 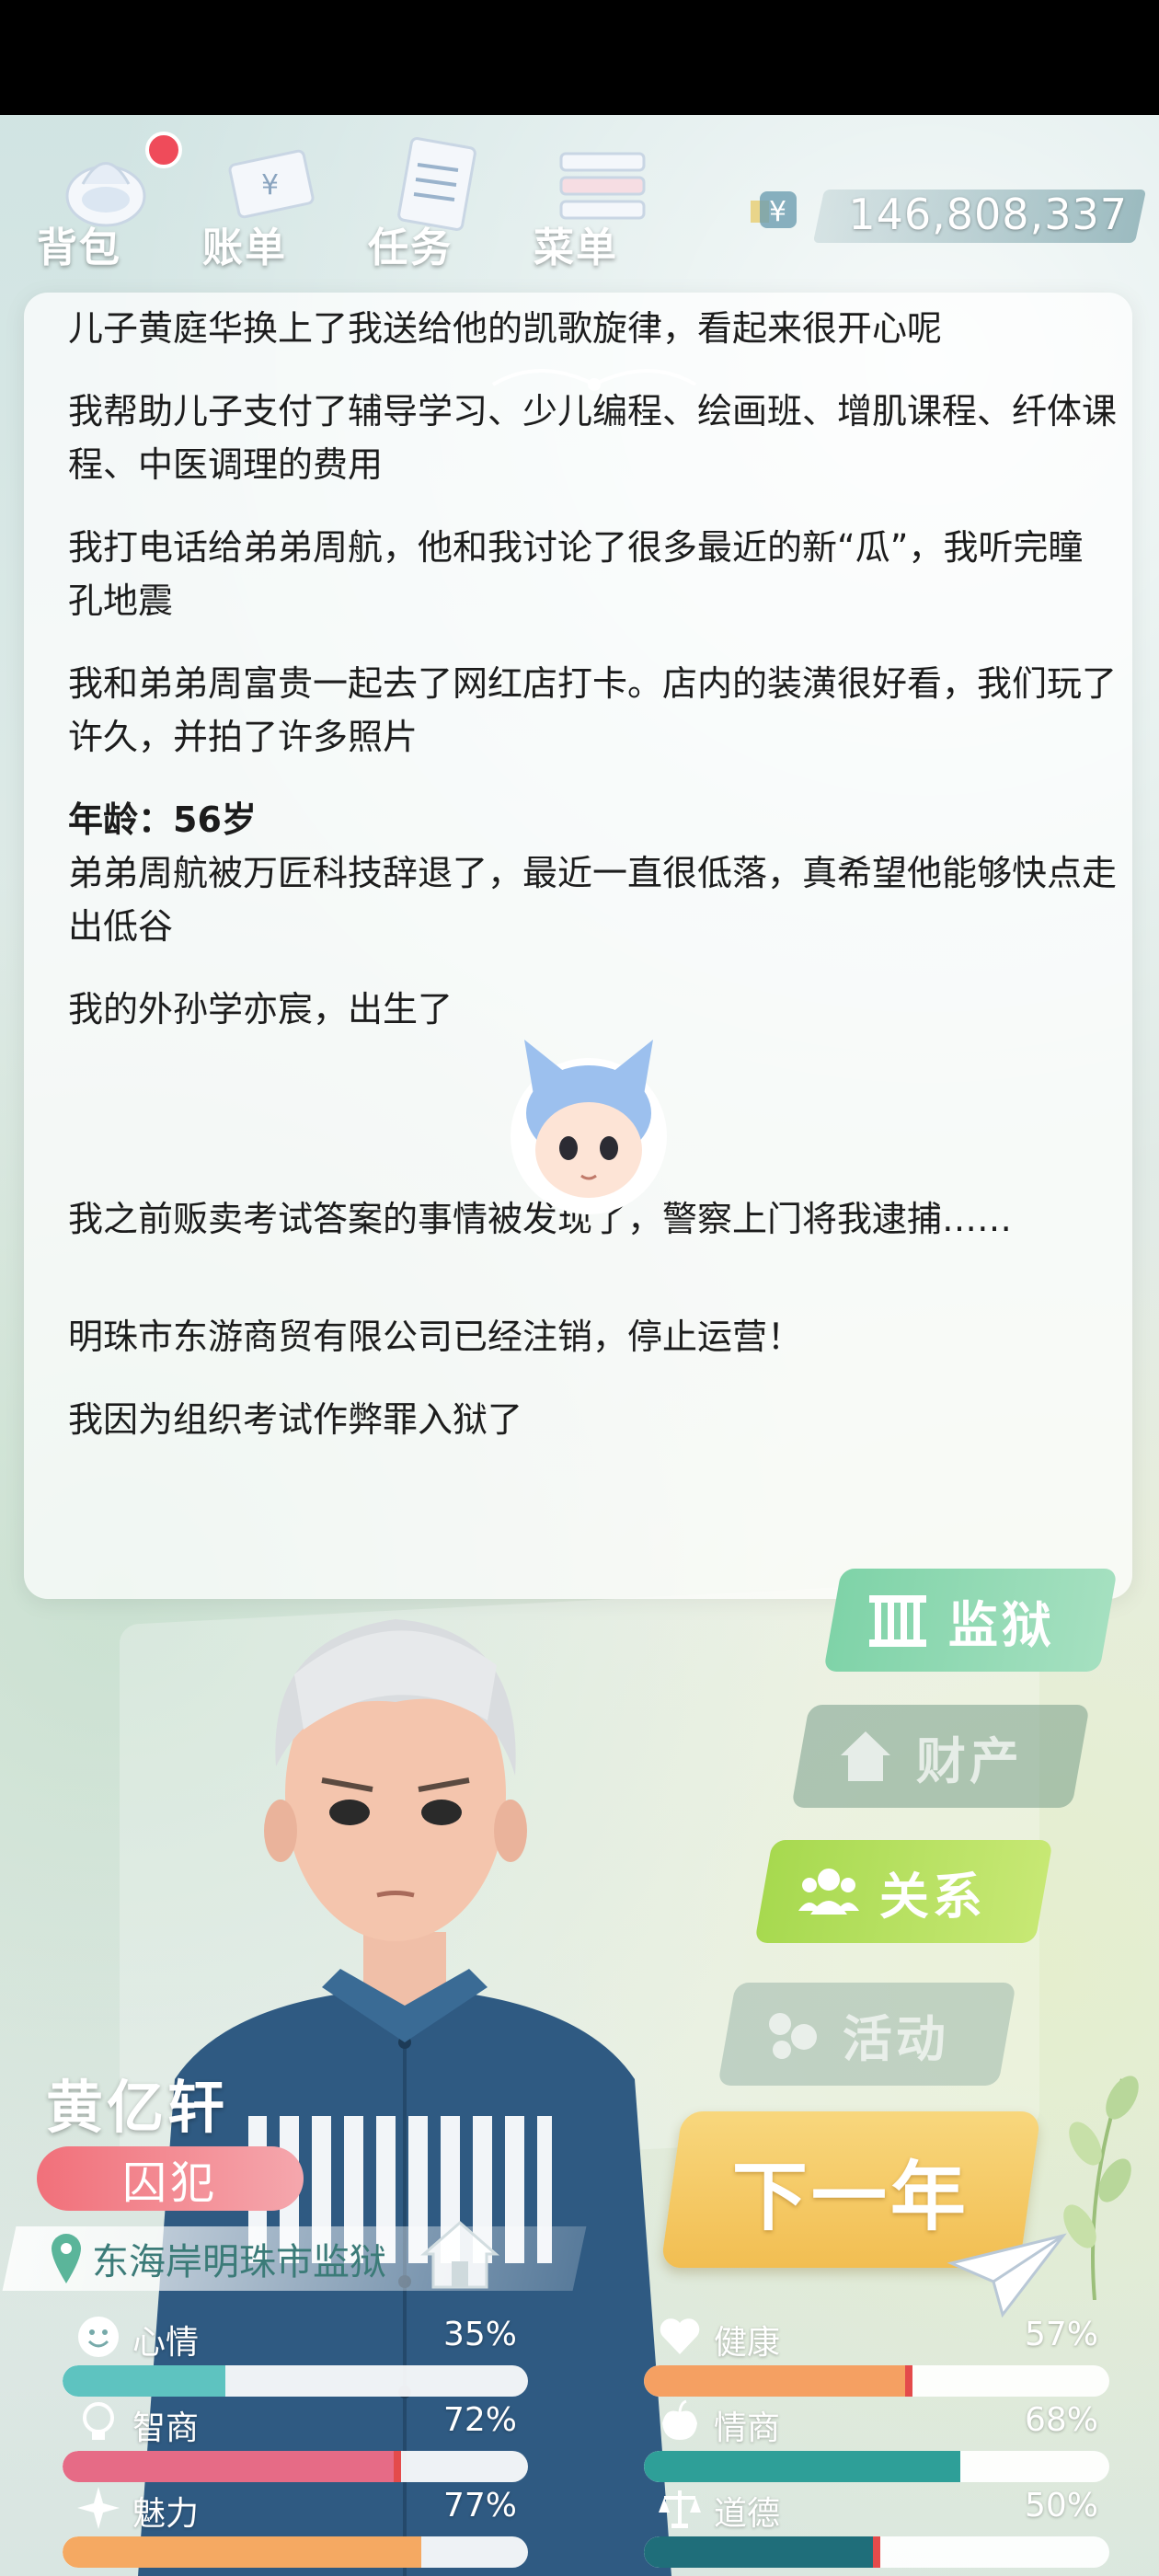 I want to click on baby-avatar-icon, so click(x=589, y=1127).